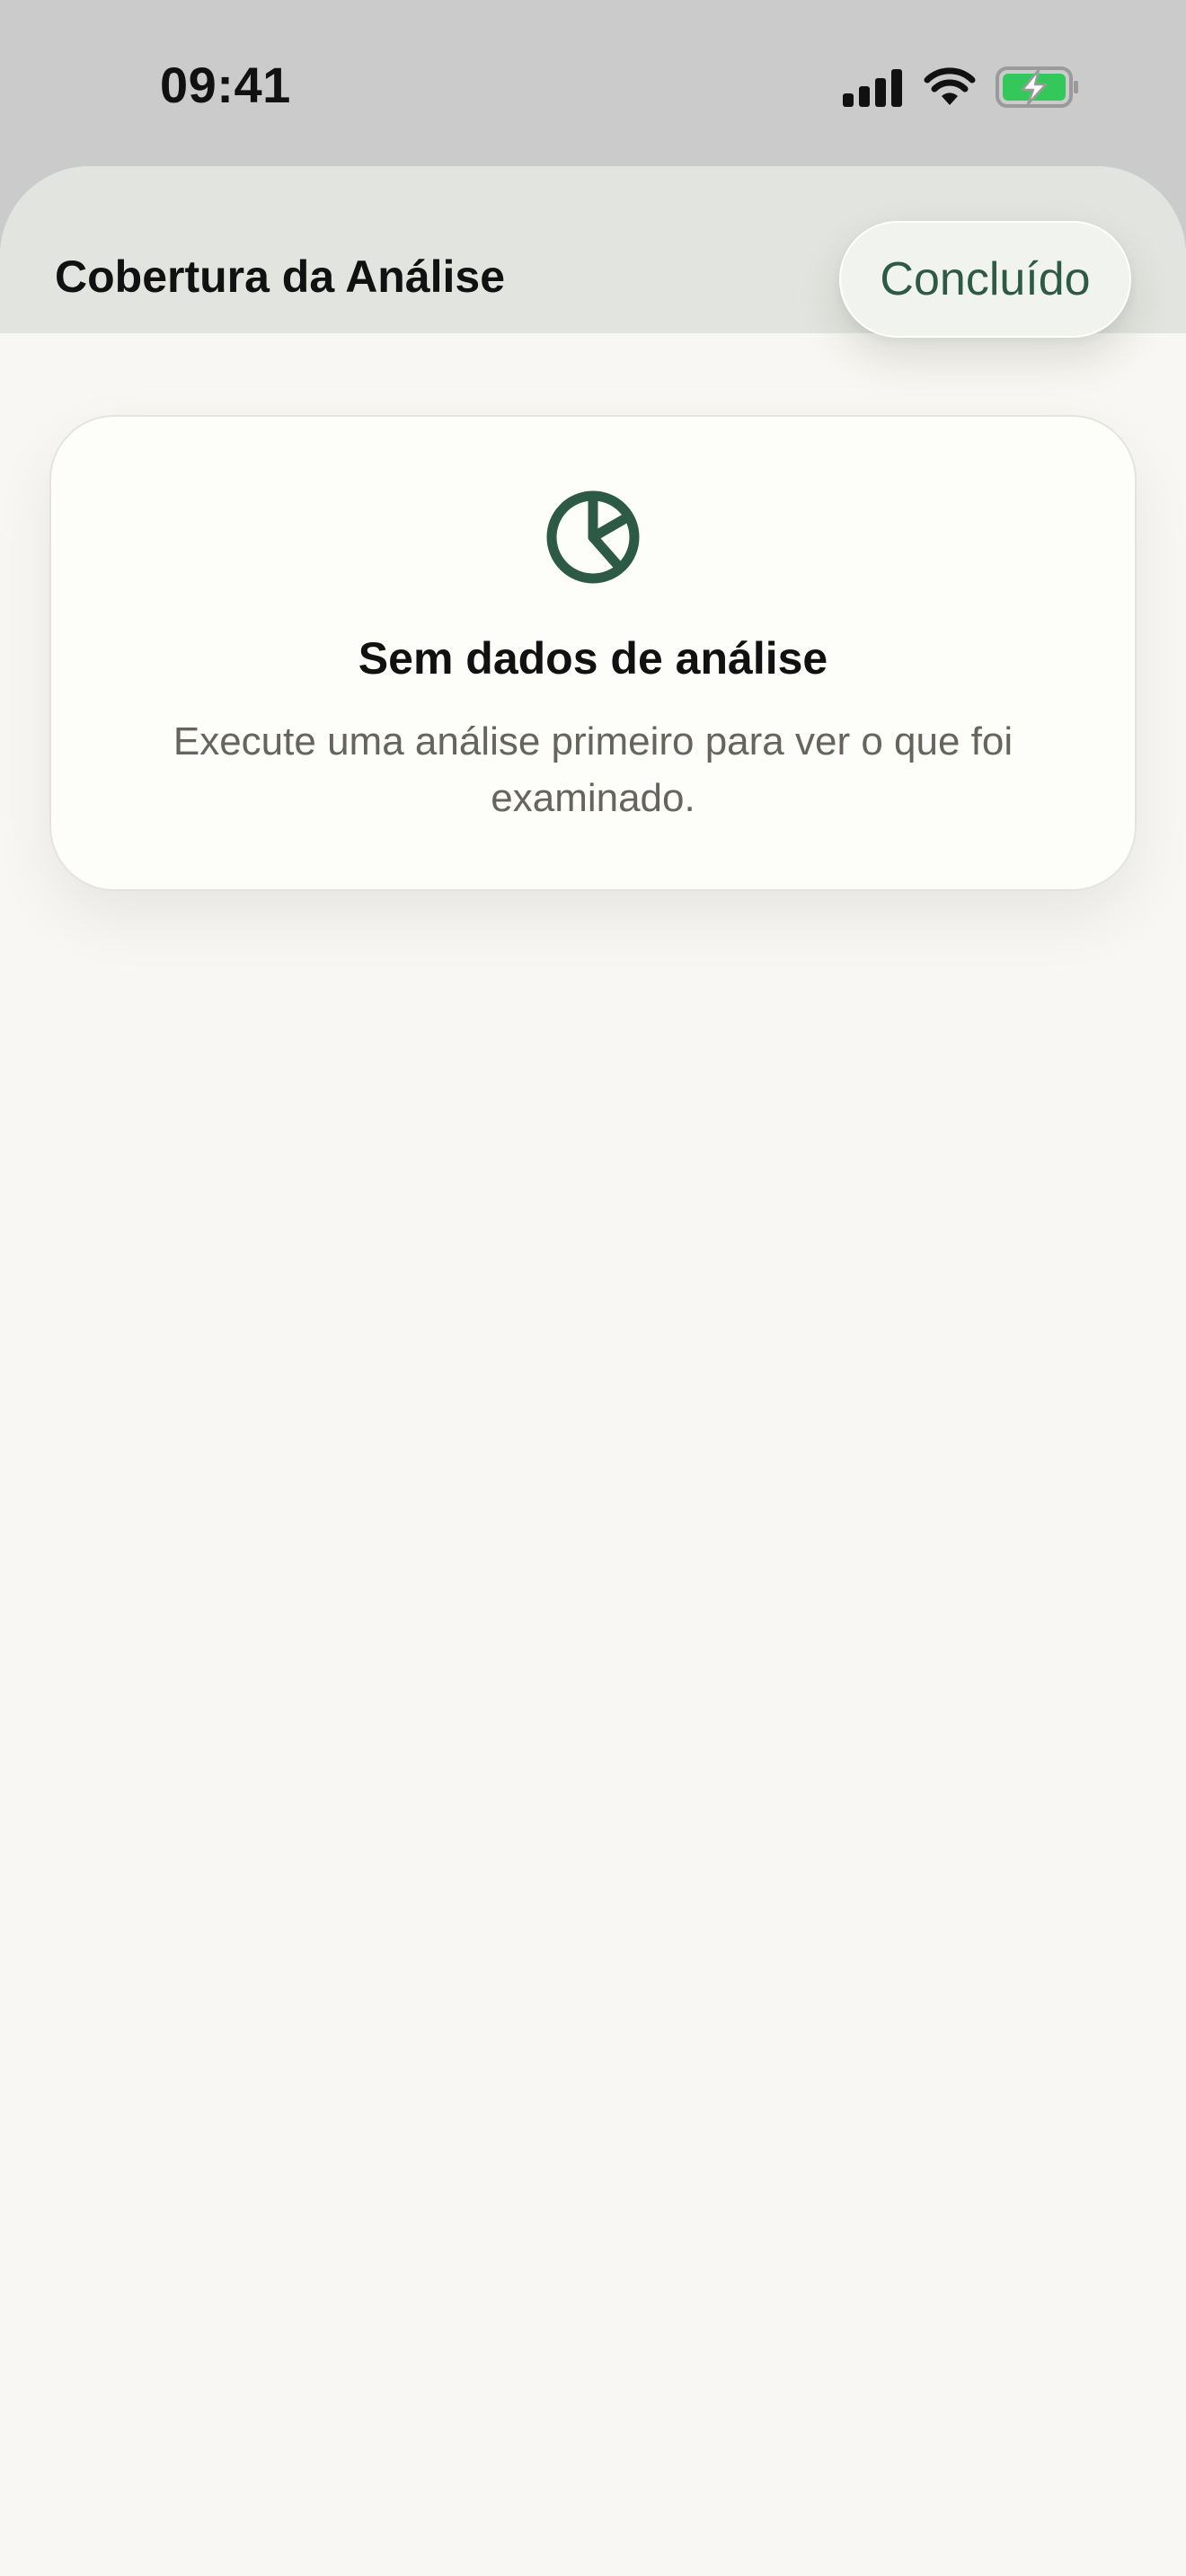 The height and width of the screenshot is (2576, 1186). I want to click on done-button-label: Concluído, so click(985, 279).